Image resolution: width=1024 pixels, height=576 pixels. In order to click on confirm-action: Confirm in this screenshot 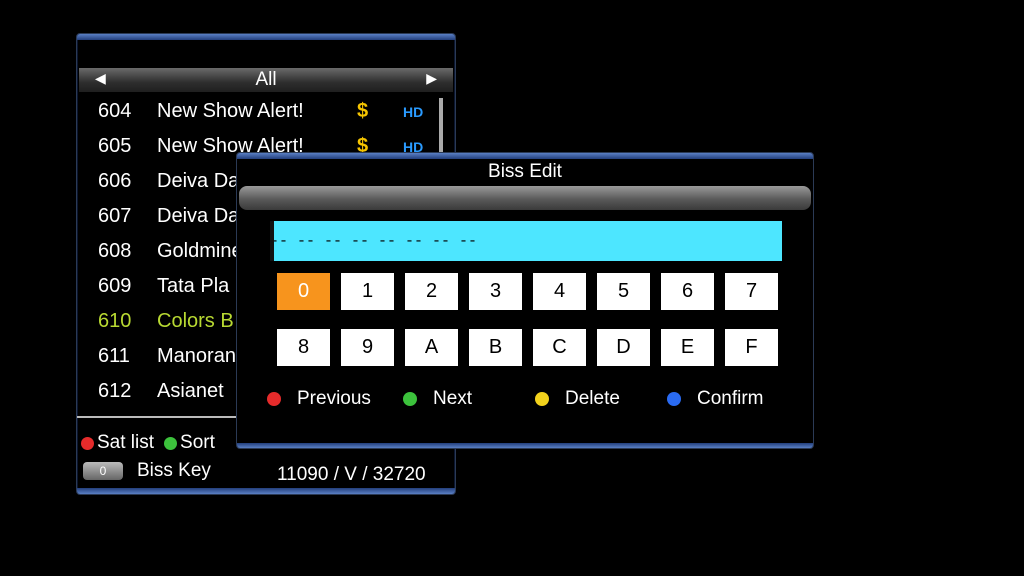, I will do `click(715, 399)`.